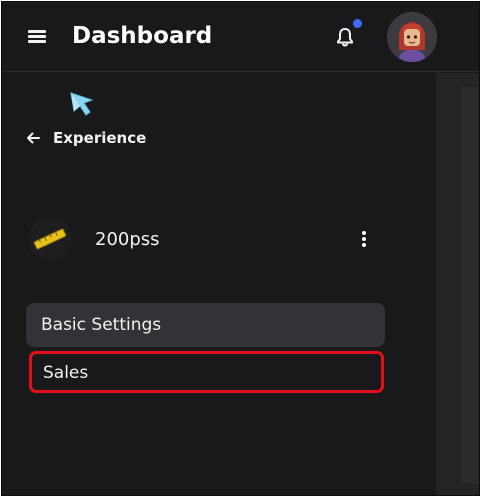 Image resolution: width=481 pixels, height=497 pixels. Describe the element at coordinates (470, 285) in the screenshot. I see `scrollbar-thumb` at that location.